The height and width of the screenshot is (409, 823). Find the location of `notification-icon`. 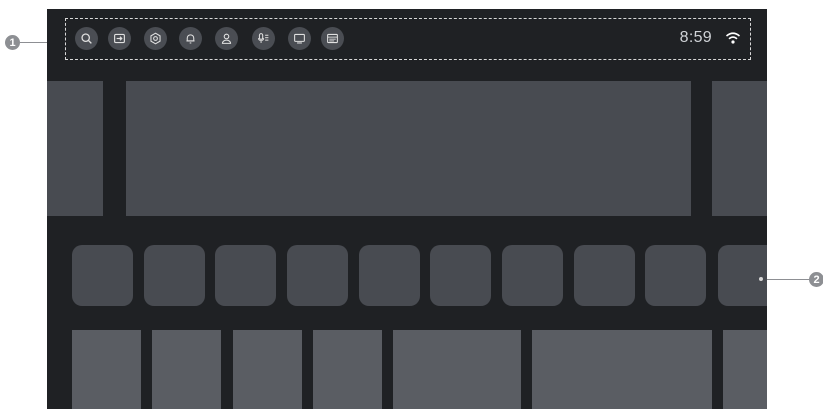

notification-icon is located at coordinates (190, 38).